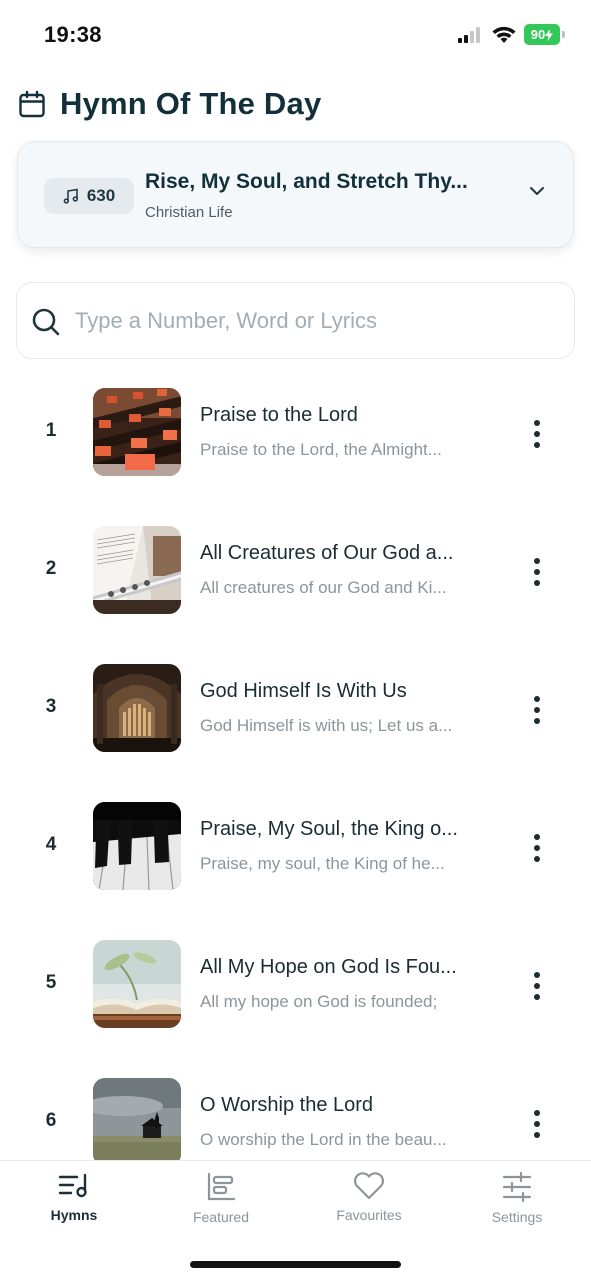  Describe the element at coordinates (70, 196) in the screenshot. I see `music-note-icon` at that location.